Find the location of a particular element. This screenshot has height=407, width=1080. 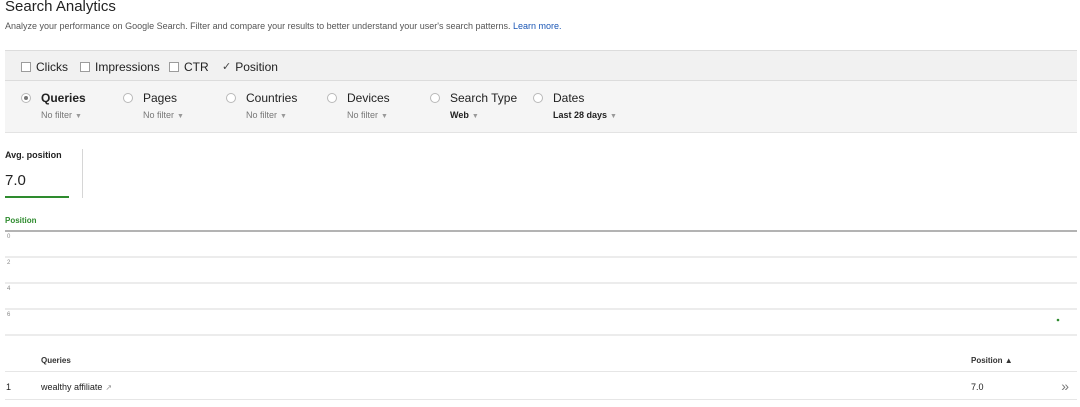

expand-icon: » is located at coordinates (1065, 386).